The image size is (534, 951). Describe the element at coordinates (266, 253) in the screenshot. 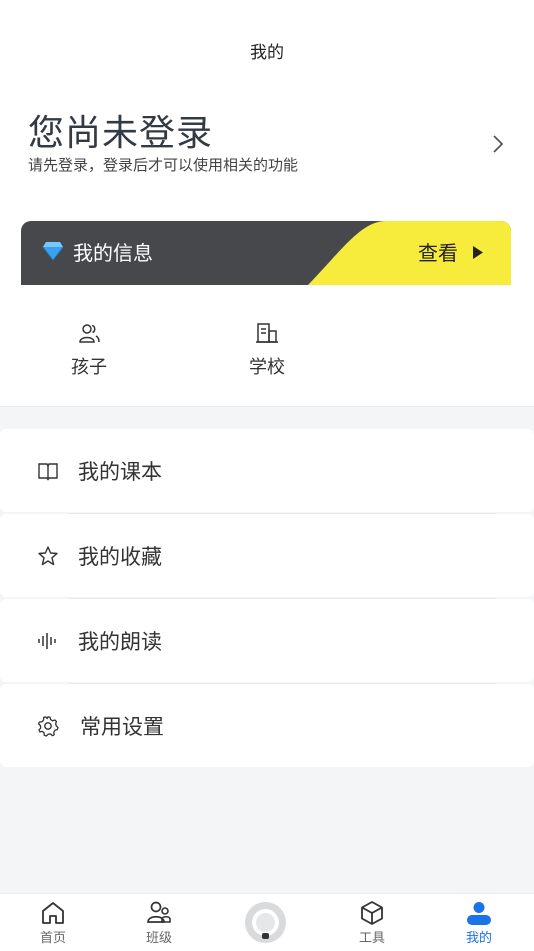

I see `my-info-card: 我的信息 查看` at that location.